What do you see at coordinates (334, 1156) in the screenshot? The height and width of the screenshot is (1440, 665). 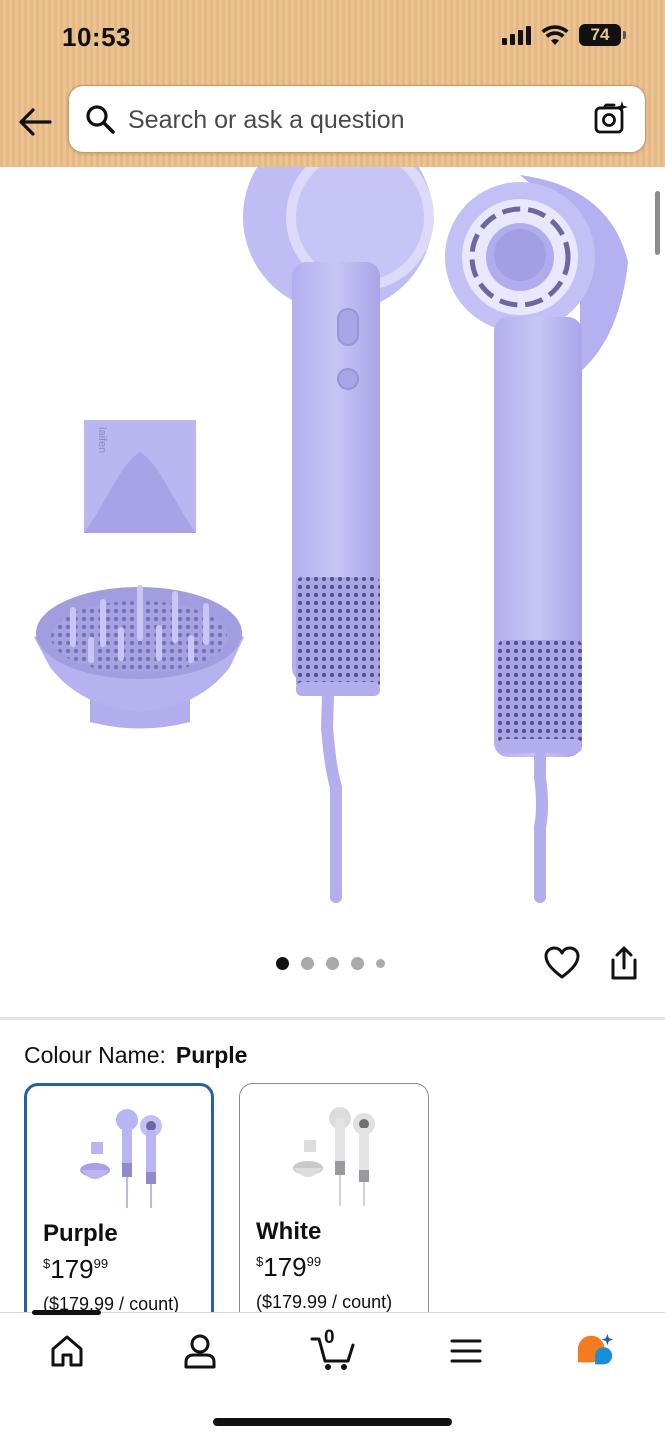 I see `white-product-thumbnail` at bounding box center [334, 1156].